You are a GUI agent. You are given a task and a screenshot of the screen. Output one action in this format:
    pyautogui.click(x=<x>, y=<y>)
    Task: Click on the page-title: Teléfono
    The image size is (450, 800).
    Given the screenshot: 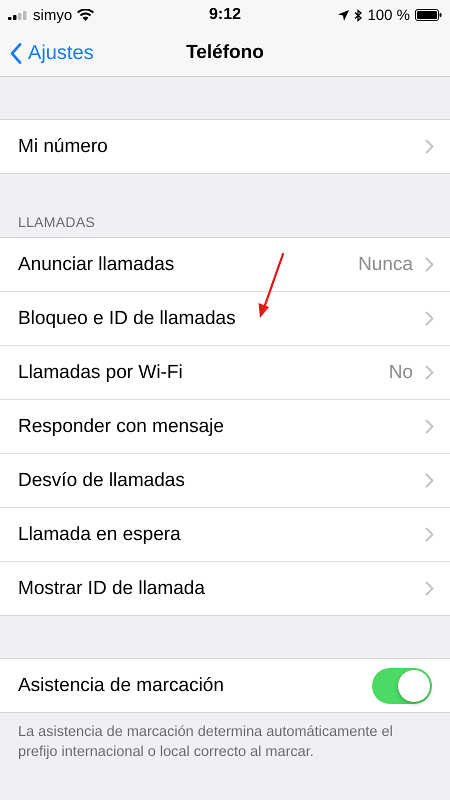 What is the action you would take?
    pyautogui.click(x=225, y=53)
    